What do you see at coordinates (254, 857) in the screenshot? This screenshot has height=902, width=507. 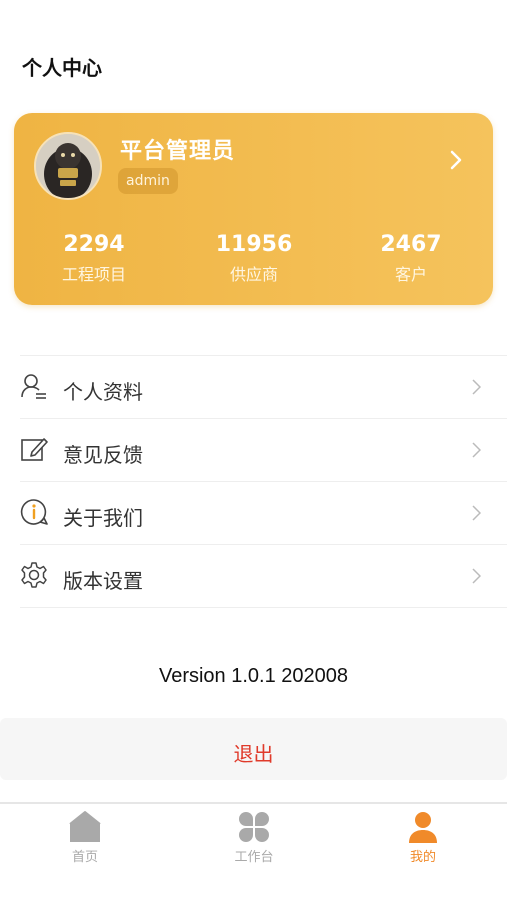 I see `tab-label: 工作台` at bounding box center [254, 857].